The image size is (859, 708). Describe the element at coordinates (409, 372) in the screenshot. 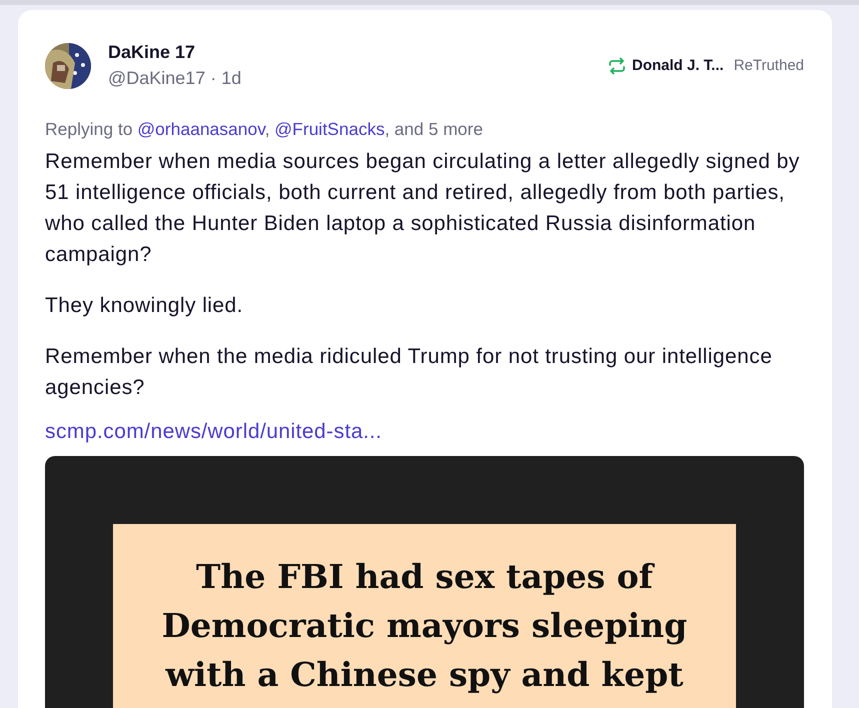

I see `post-paragraph: Remember when the media ridiculed Trump for not trusting our intelligence agencies?` at that location.